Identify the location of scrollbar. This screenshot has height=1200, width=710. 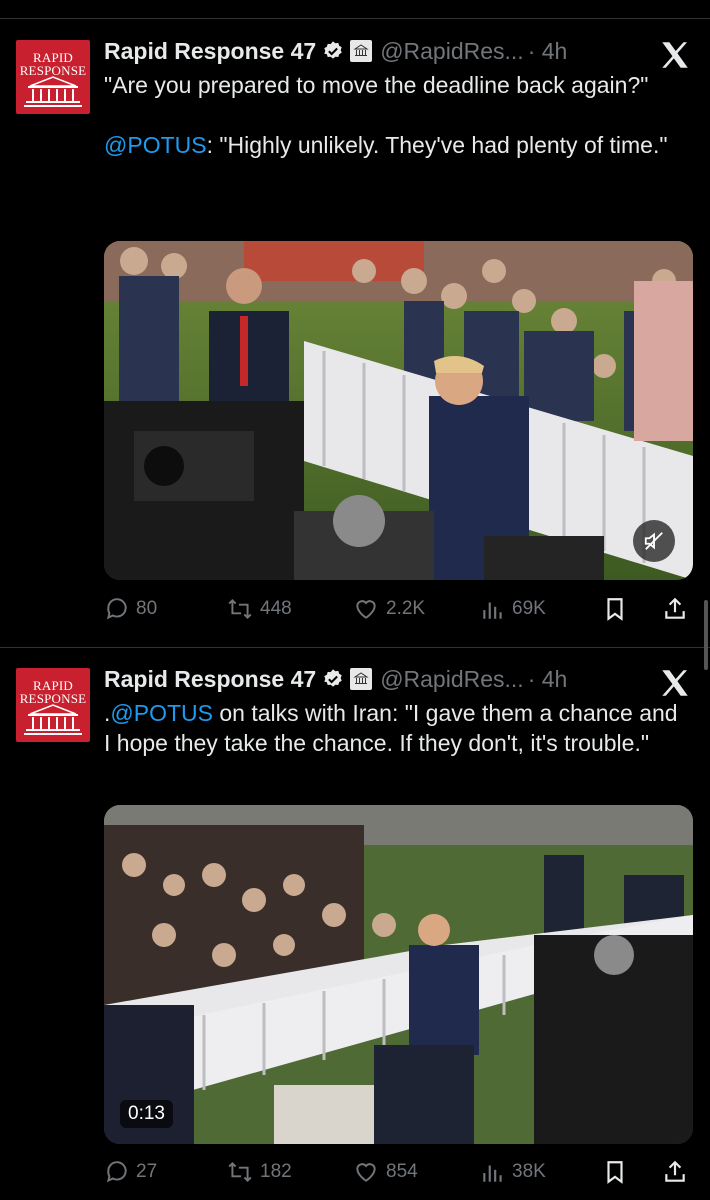
(706, 635).